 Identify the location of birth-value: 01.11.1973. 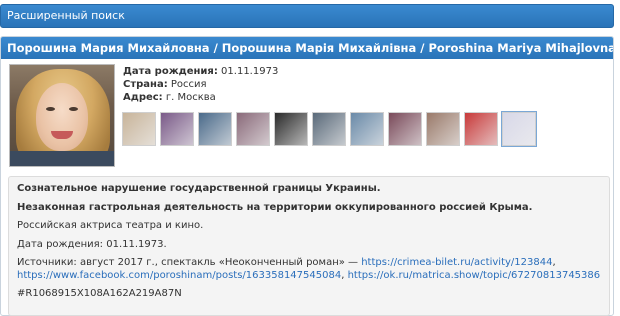
(250, 71).